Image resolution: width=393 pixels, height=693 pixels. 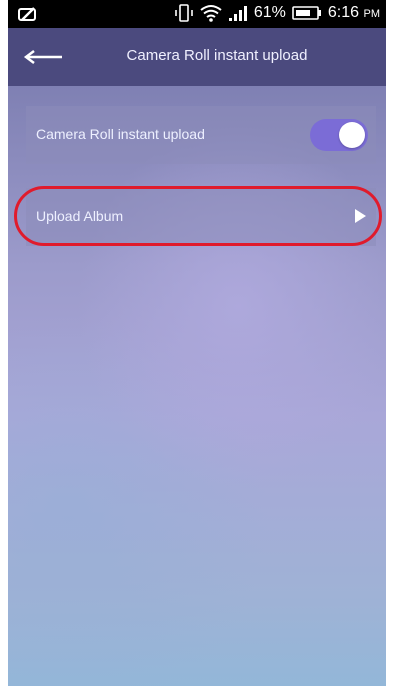 I want to click on instant-upload-toggle, so click(x=339, y=135).